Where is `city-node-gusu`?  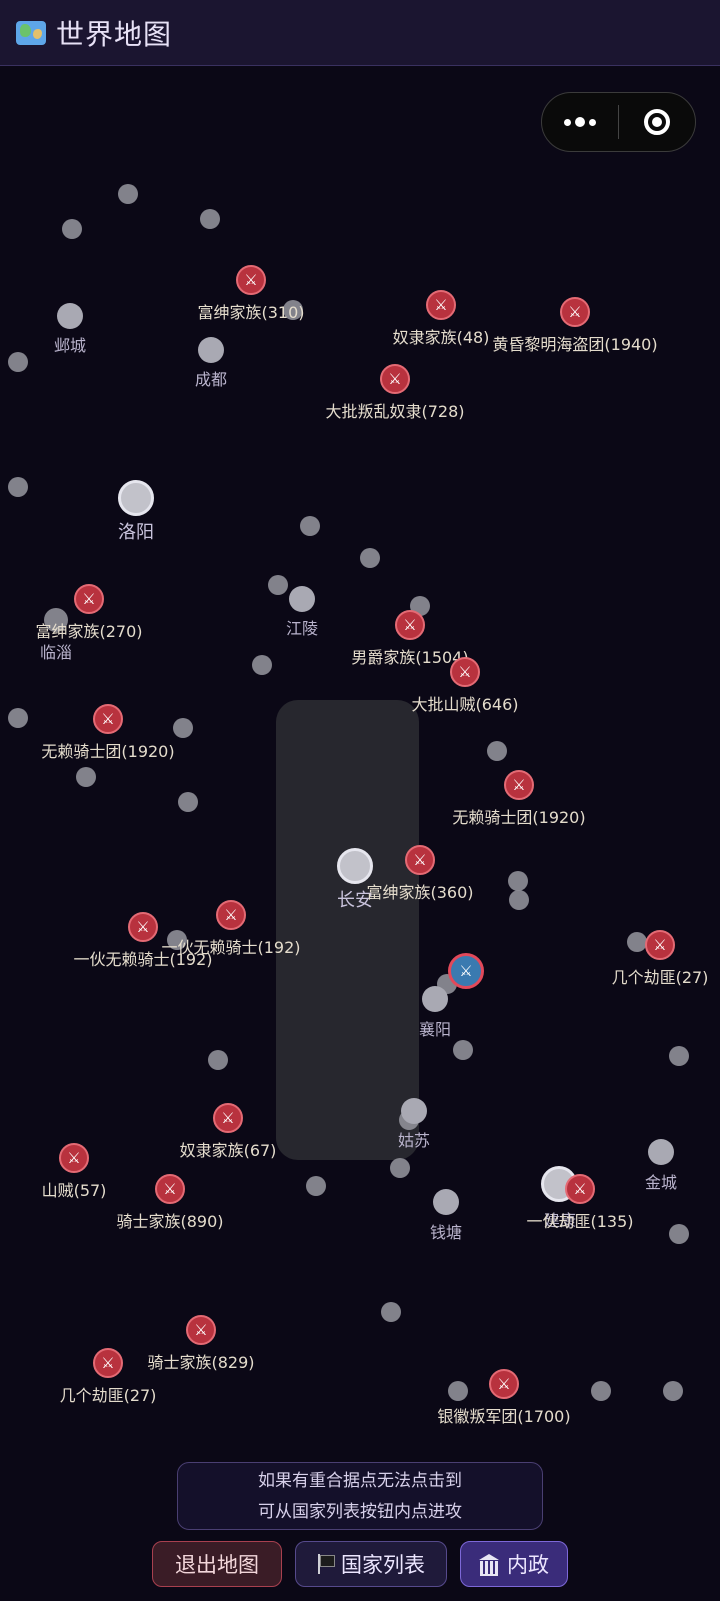
city-node-gusu is located at coordinates (414, 1111).